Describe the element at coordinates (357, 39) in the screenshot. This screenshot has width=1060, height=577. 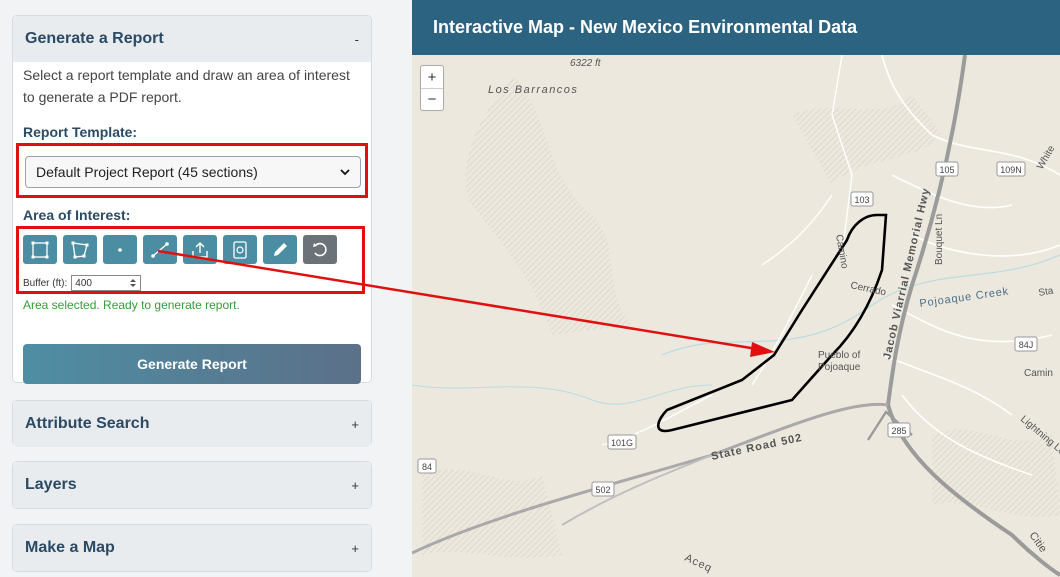
I see `collapse-icon: -` at that location.